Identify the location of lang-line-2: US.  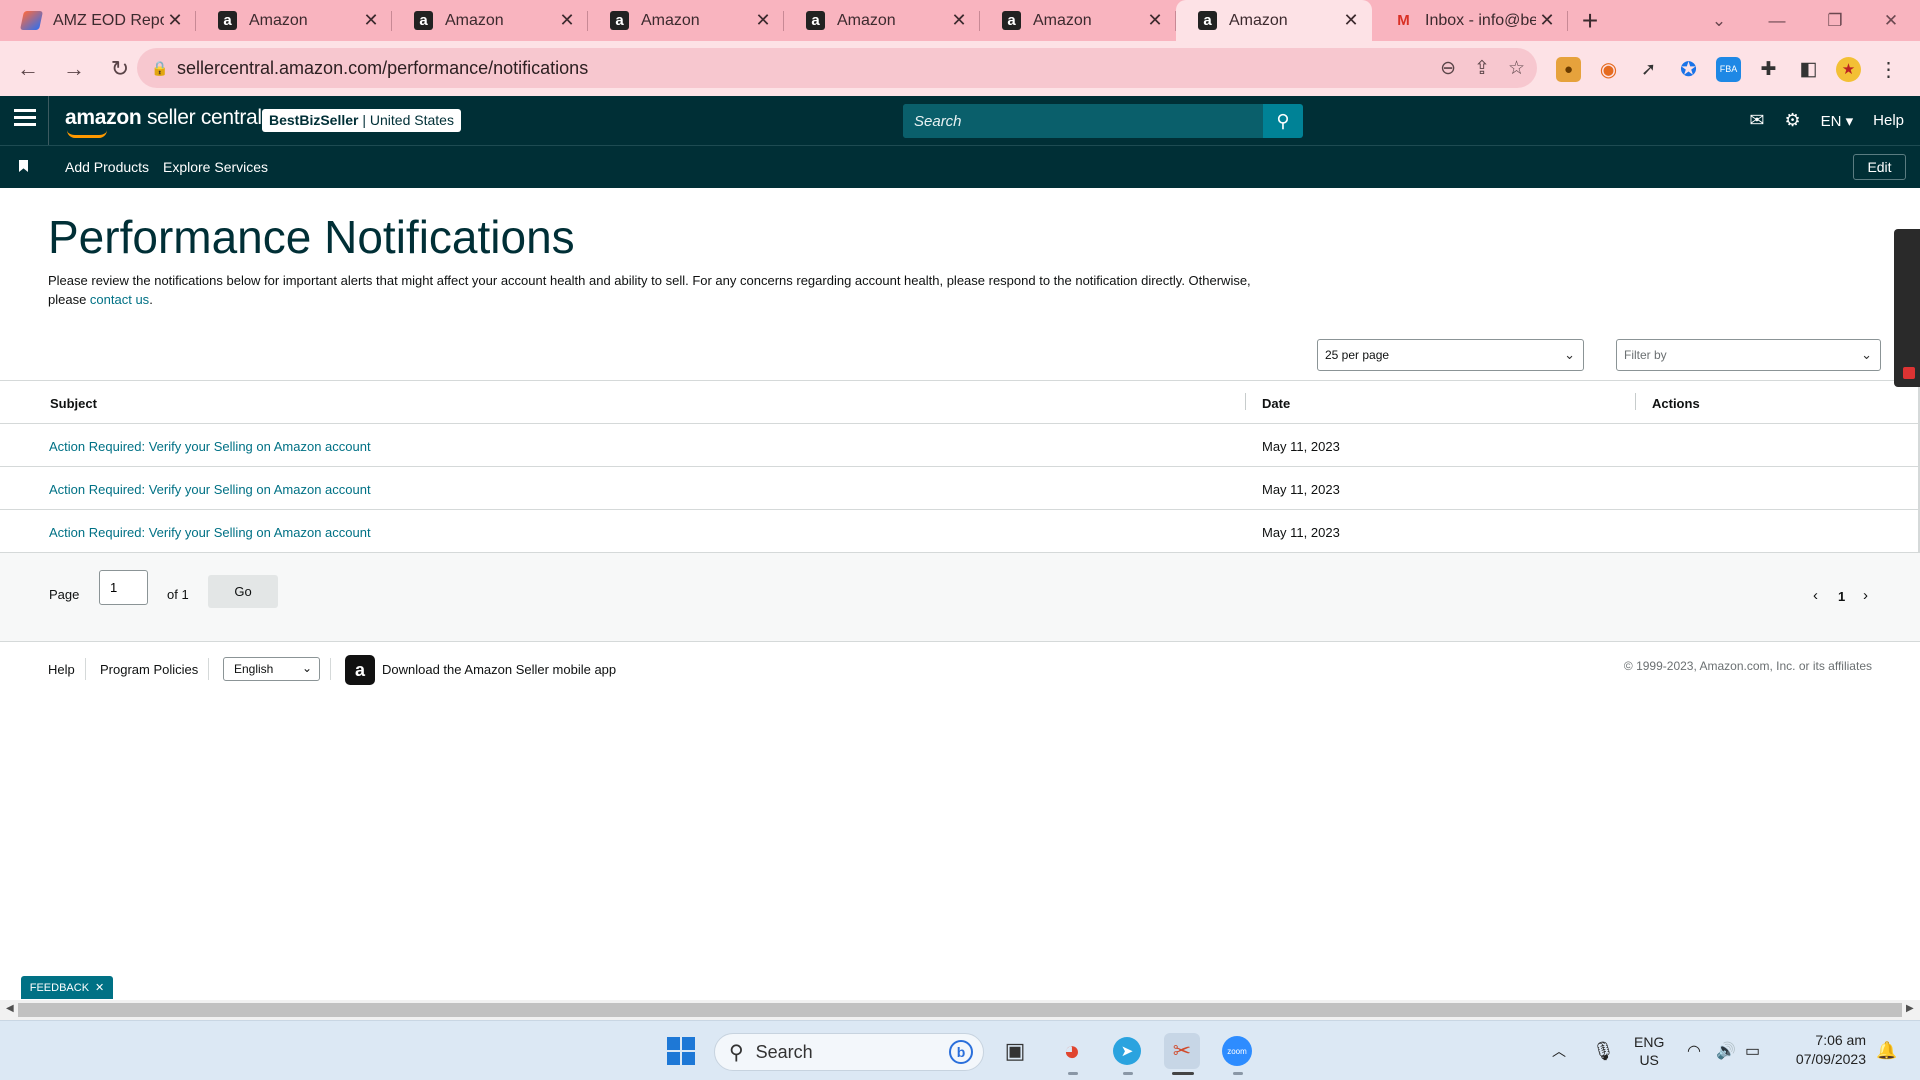
(1649, 1060).